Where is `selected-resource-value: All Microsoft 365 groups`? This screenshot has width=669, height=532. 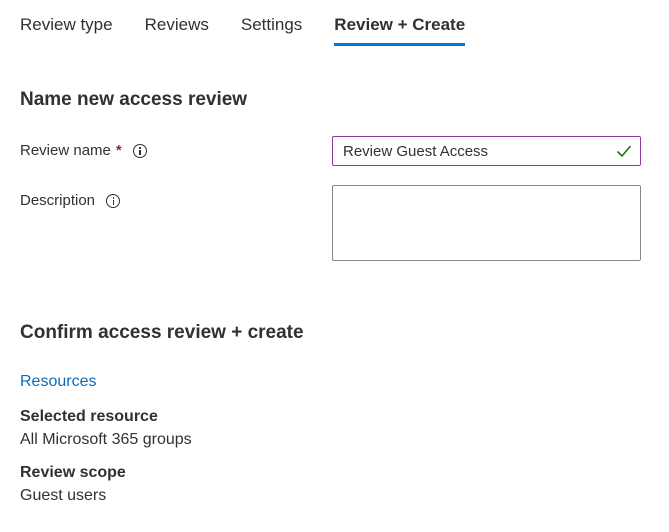
selected-resource-value: All Microsoft 365 groups is located at coordinates (106, 439).